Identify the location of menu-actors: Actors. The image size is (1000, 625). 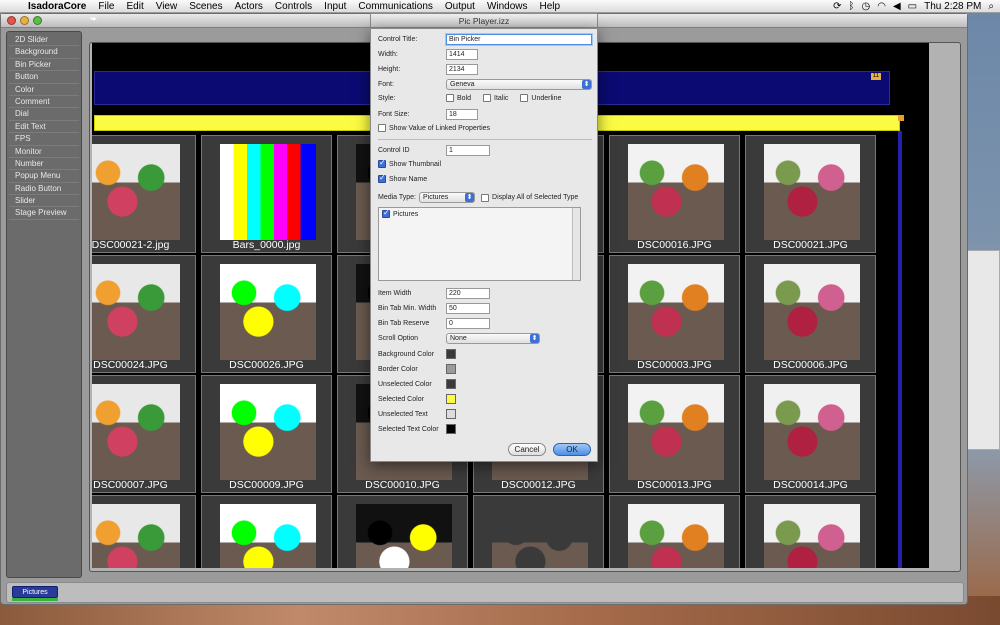
(249, 6).